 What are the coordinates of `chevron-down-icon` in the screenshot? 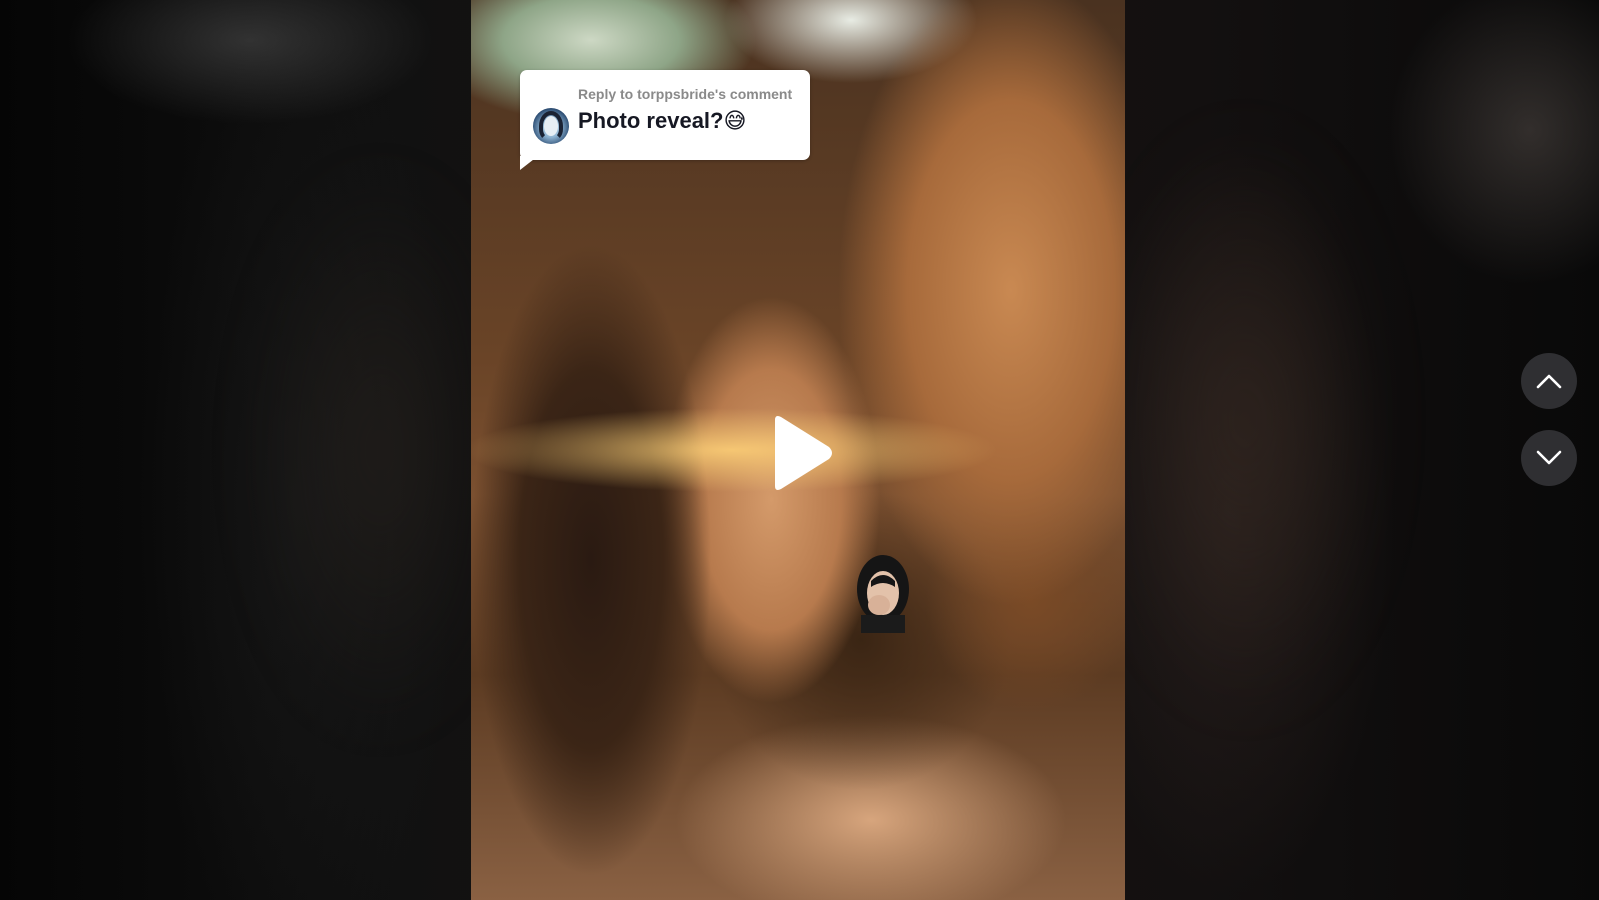 It's located at (1549, 457).